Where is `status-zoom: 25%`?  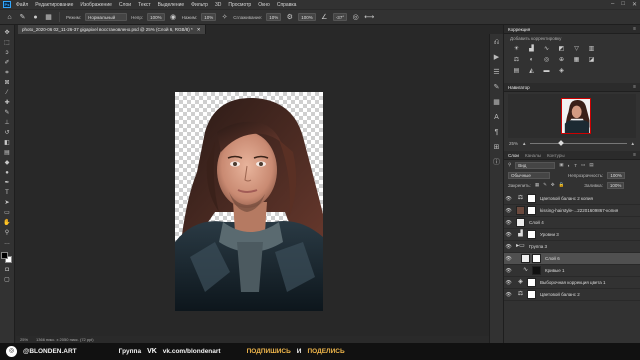 status-zoom: 25% is located at coordinates (24, 339).